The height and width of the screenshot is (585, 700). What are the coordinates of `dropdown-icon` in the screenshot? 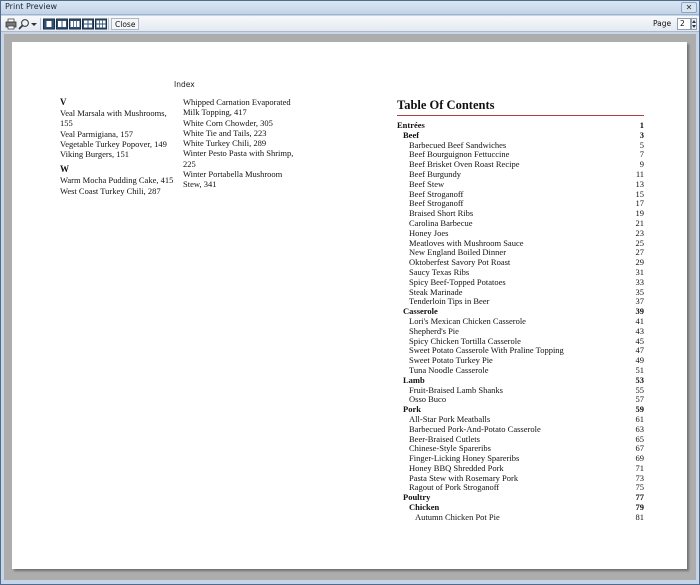 It's located at (34, 24).